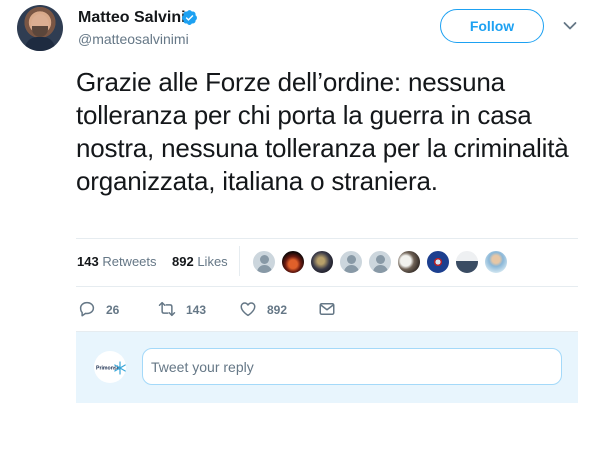  What do you see at coordinates (132, 18) in the screenshot?
I see `author-name: Matteo Salvini` at bounding box center [132, 18].